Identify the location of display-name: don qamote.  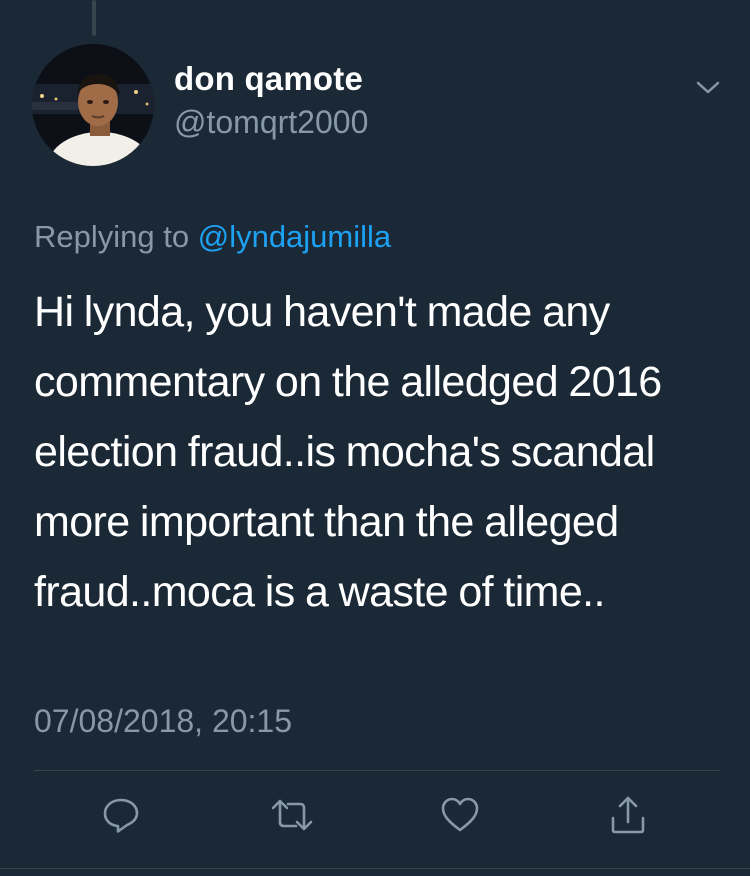
(268, 79).